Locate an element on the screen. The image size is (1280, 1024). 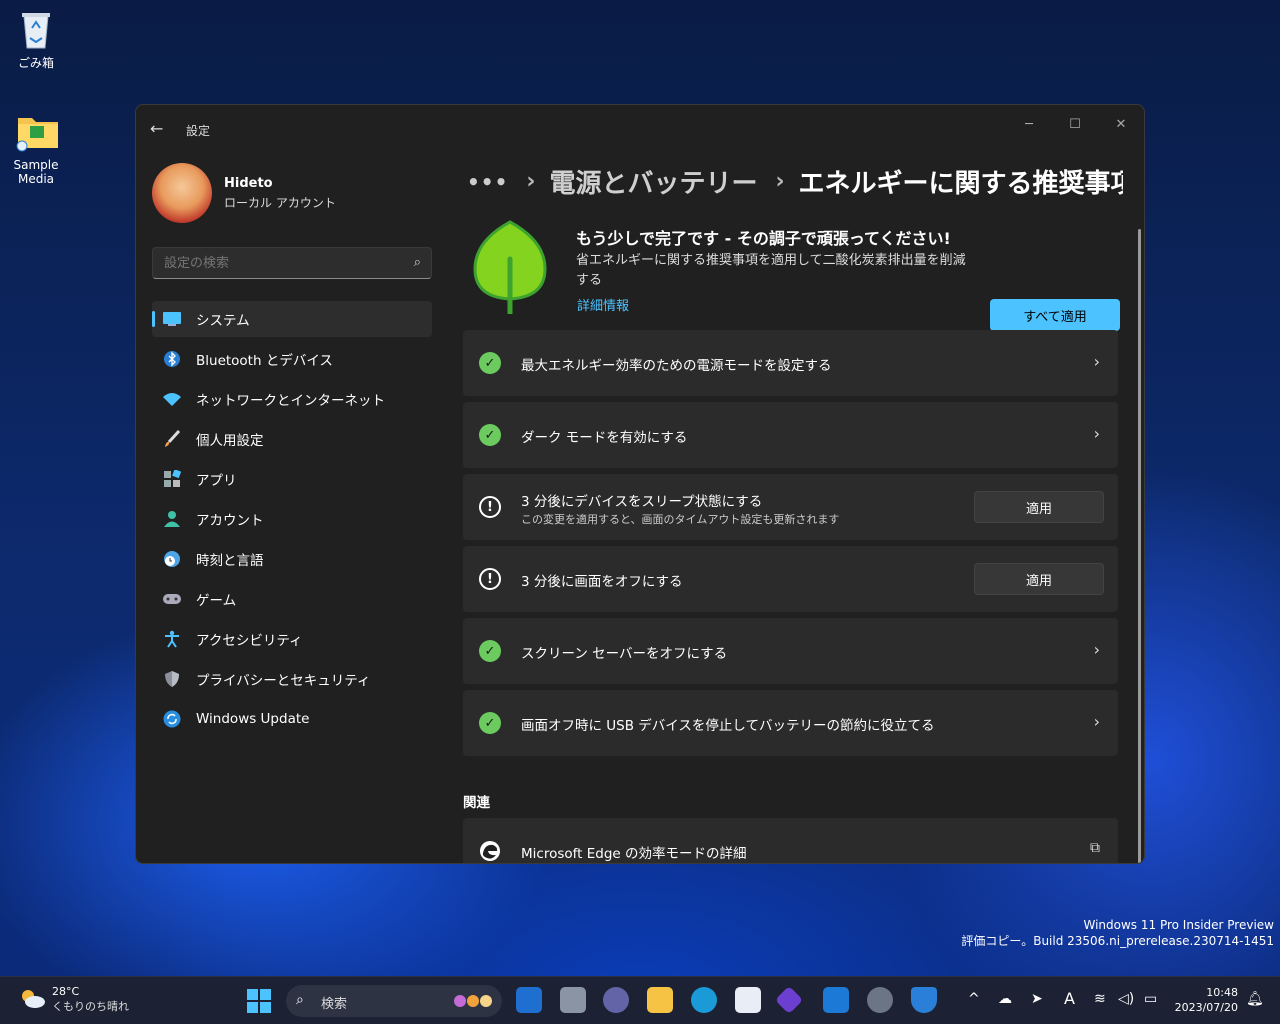
window-title: 設定 is located at coordinates (198, 131).